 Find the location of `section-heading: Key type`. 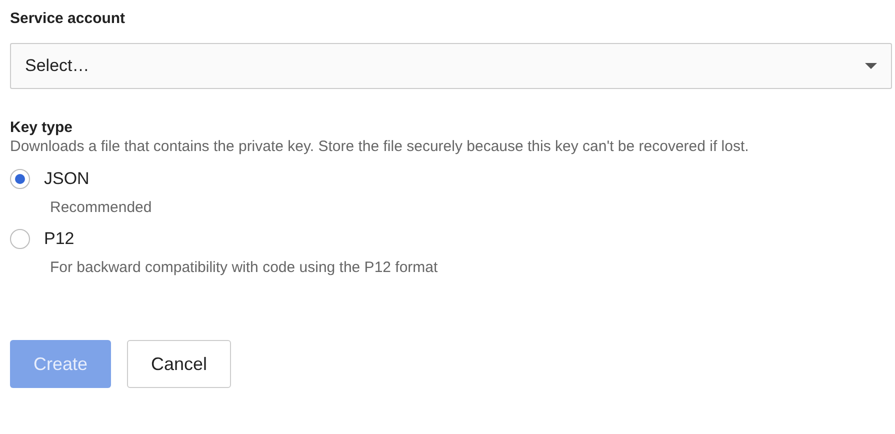

section-heading: Key type is located at coordinates (42, 127).